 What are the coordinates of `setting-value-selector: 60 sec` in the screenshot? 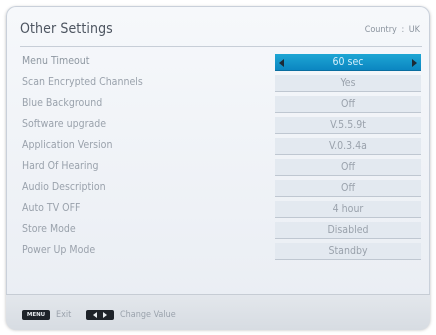 It's located at (348, 62).